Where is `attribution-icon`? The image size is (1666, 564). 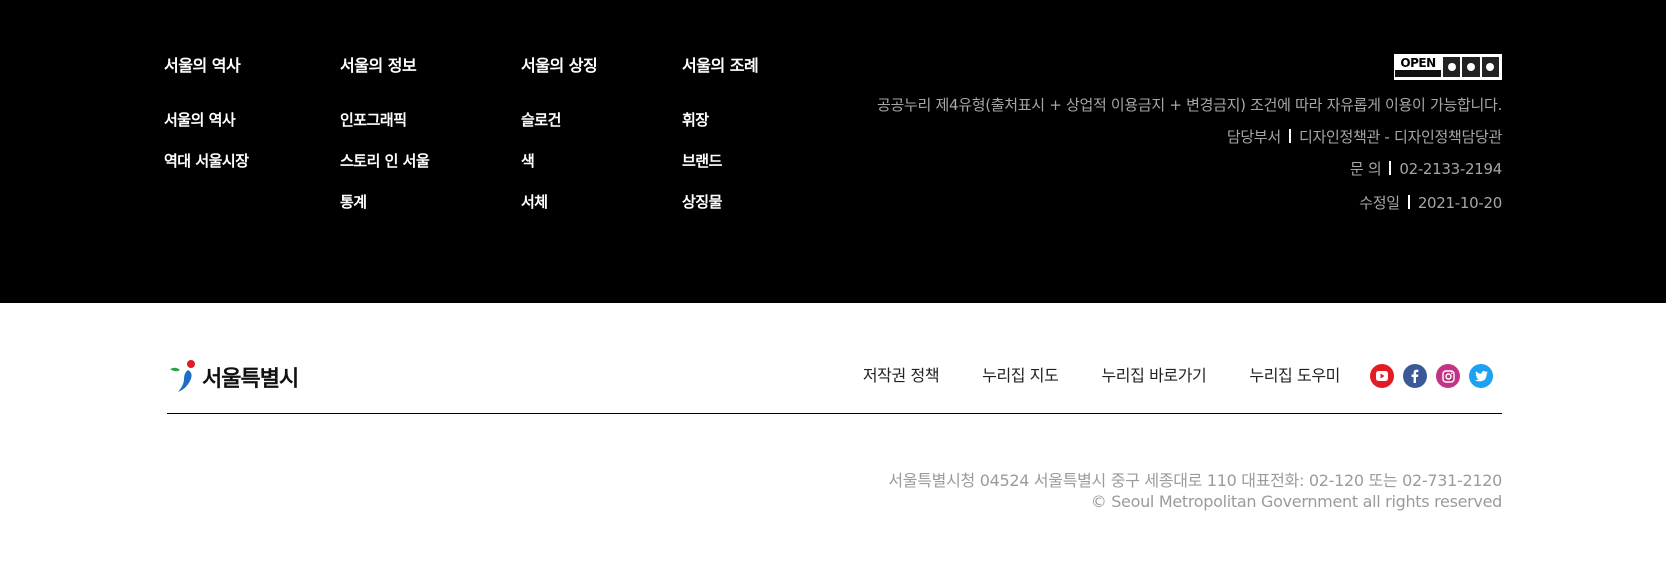
attribution-icon is located at coordinates (1452, 67).